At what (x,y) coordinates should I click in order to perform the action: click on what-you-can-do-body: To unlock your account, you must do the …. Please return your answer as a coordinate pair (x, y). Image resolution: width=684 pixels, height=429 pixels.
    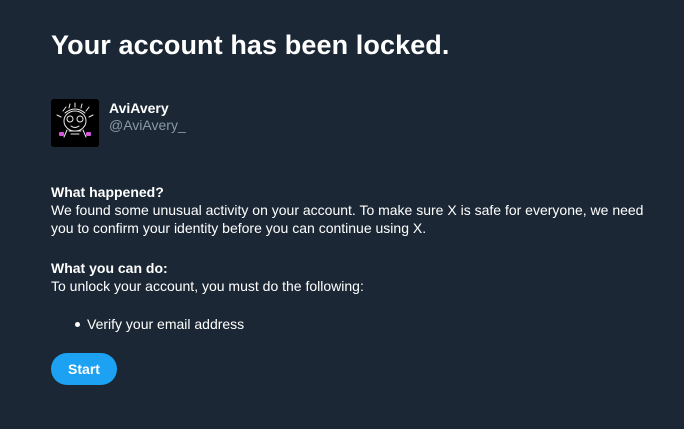
    Looking at the image, I should click on (207, 286).